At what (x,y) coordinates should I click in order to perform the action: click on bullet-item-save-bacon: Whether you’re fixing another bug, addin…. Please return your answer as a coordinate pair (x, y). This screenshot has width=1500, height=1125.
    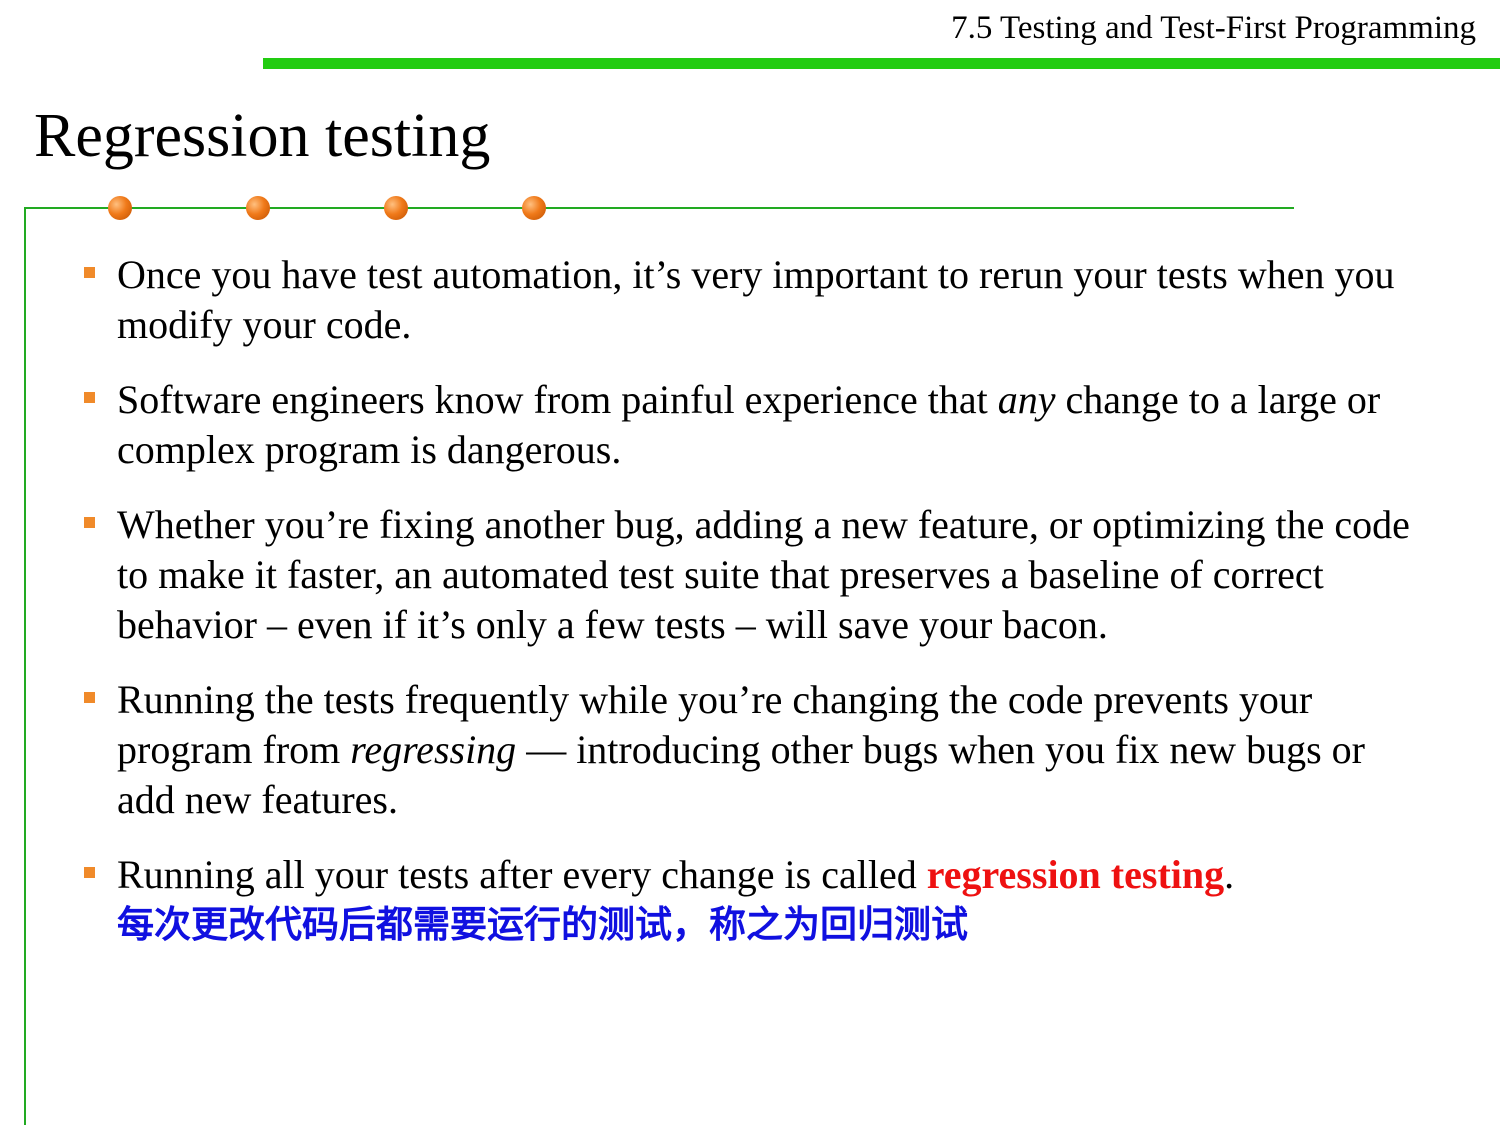
    Looking at the image, I should click on (747, 575).